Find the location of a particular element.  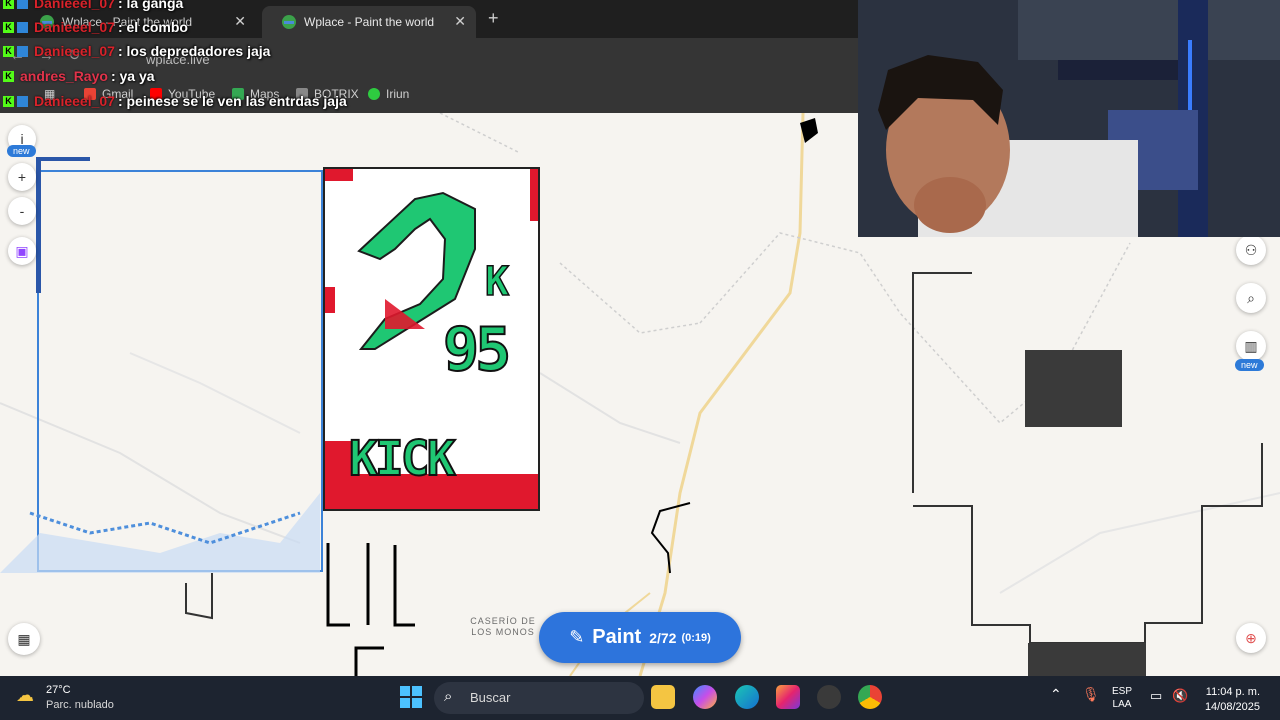

webcam-overlay is located at coordinates (1069, 118).